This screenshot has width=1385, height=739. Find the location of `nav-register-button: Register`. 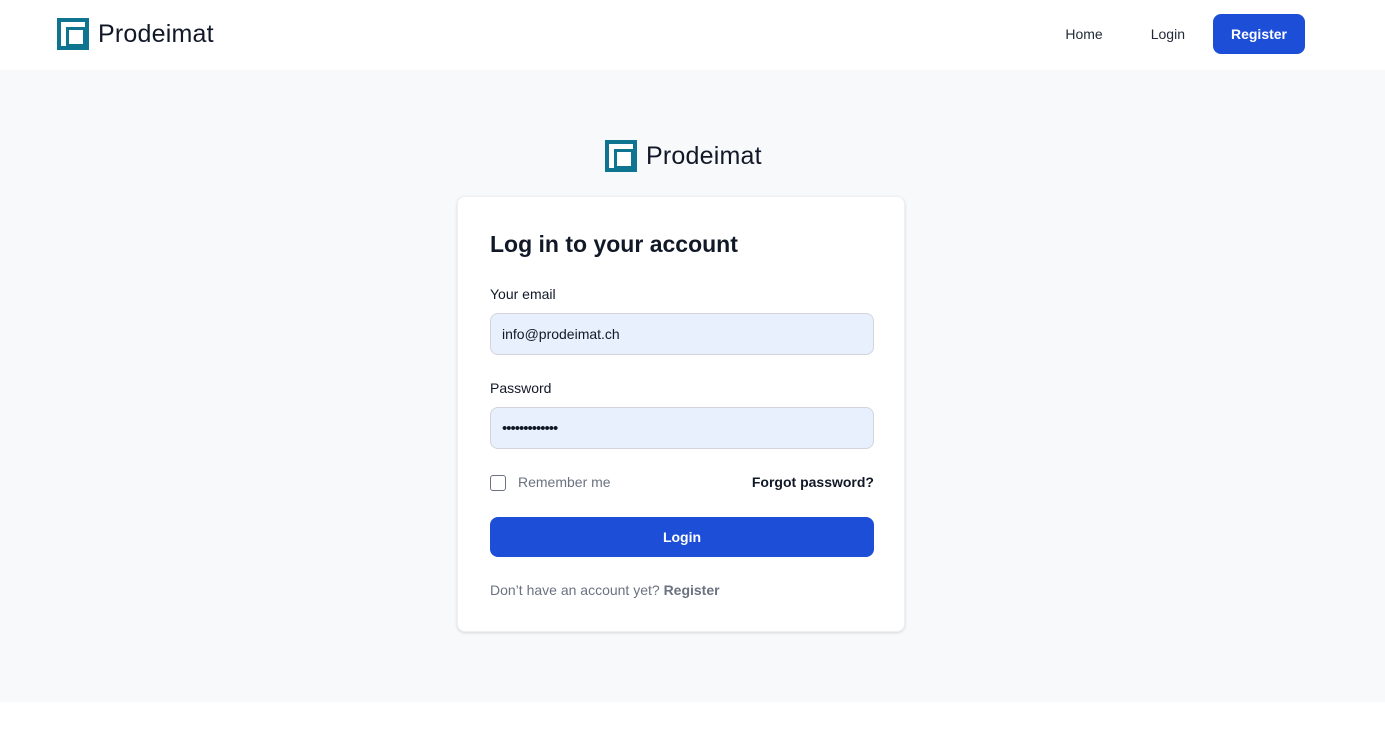

nav-register-button: Register is located at coordinates (1259, 34).